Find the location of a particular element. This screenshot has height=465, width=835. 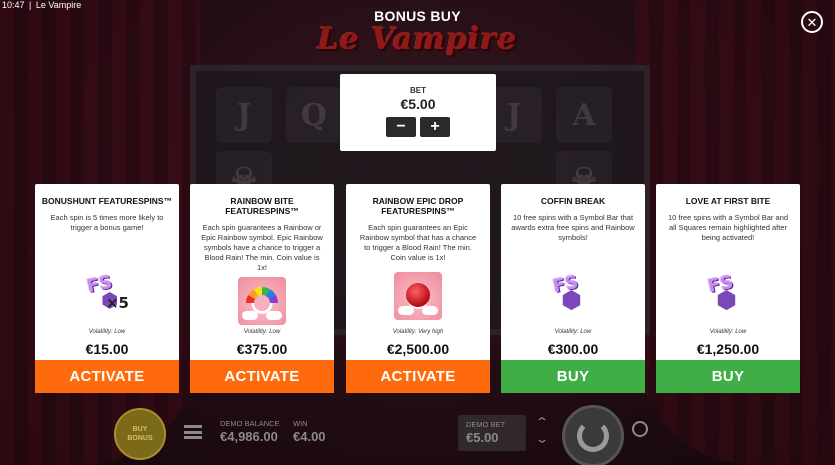

card-title: RAINBOW EPIC DROP FEATURESPINS™ is located at coordinates (418, 206).